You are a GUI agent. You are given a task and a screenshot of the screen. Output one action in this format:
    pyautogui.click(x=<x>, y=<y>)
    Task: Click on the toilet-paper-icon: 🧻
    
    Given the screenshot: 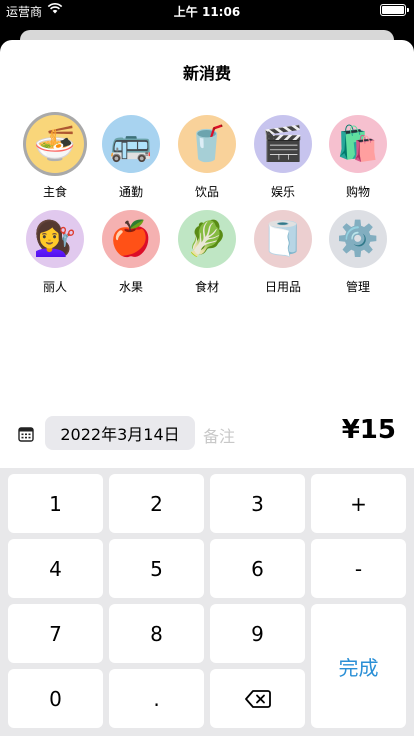 What is the action you would take?
    pyautogui.click(x=283, y=239)
    